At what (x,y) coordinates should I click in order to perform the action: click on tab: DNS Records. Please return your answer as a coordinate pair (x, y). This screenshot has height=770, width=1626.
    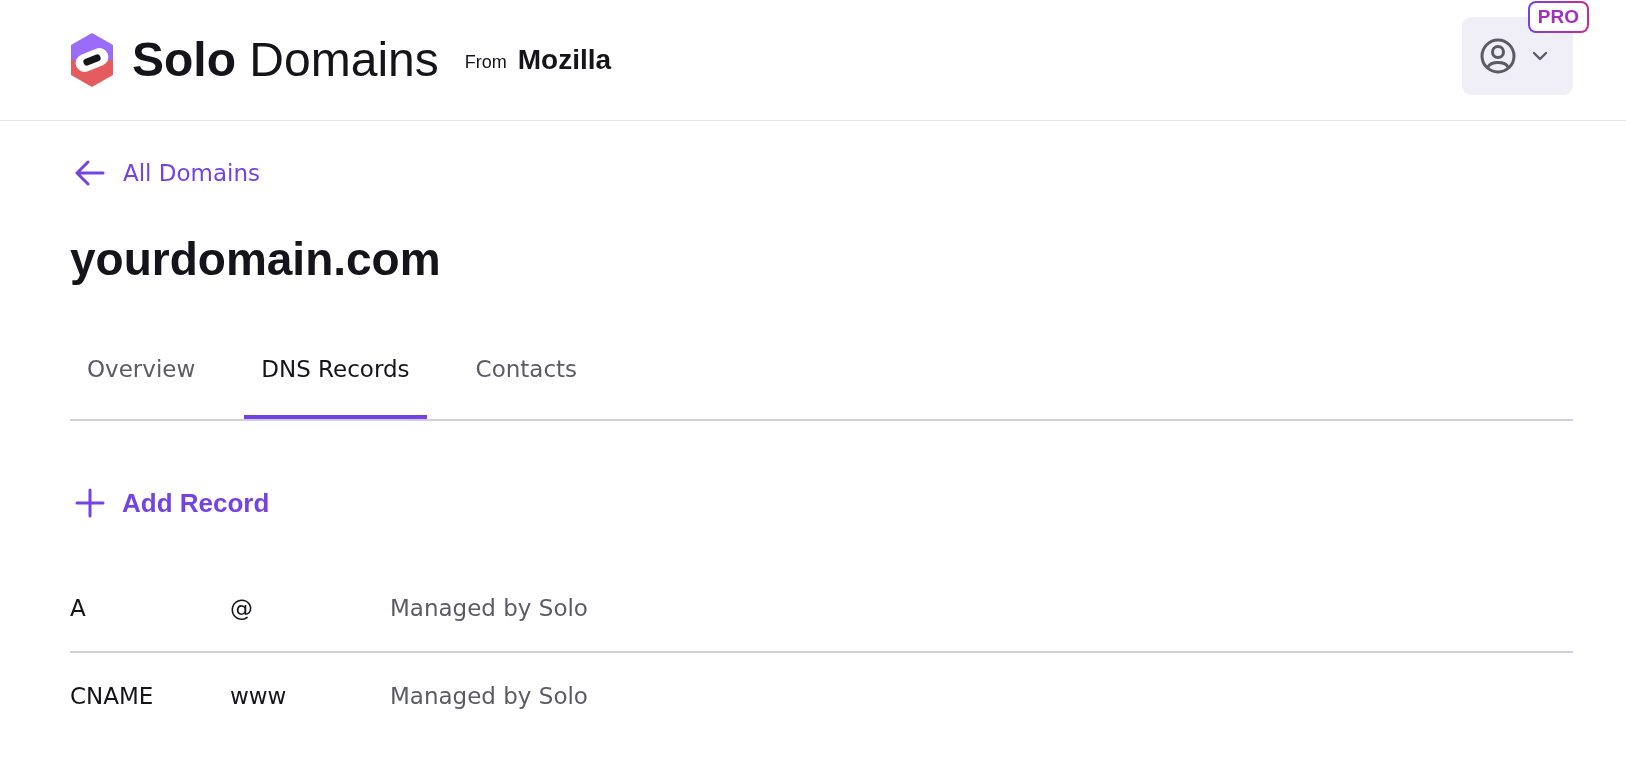
    Looking at the image, I should click on (335, 378).